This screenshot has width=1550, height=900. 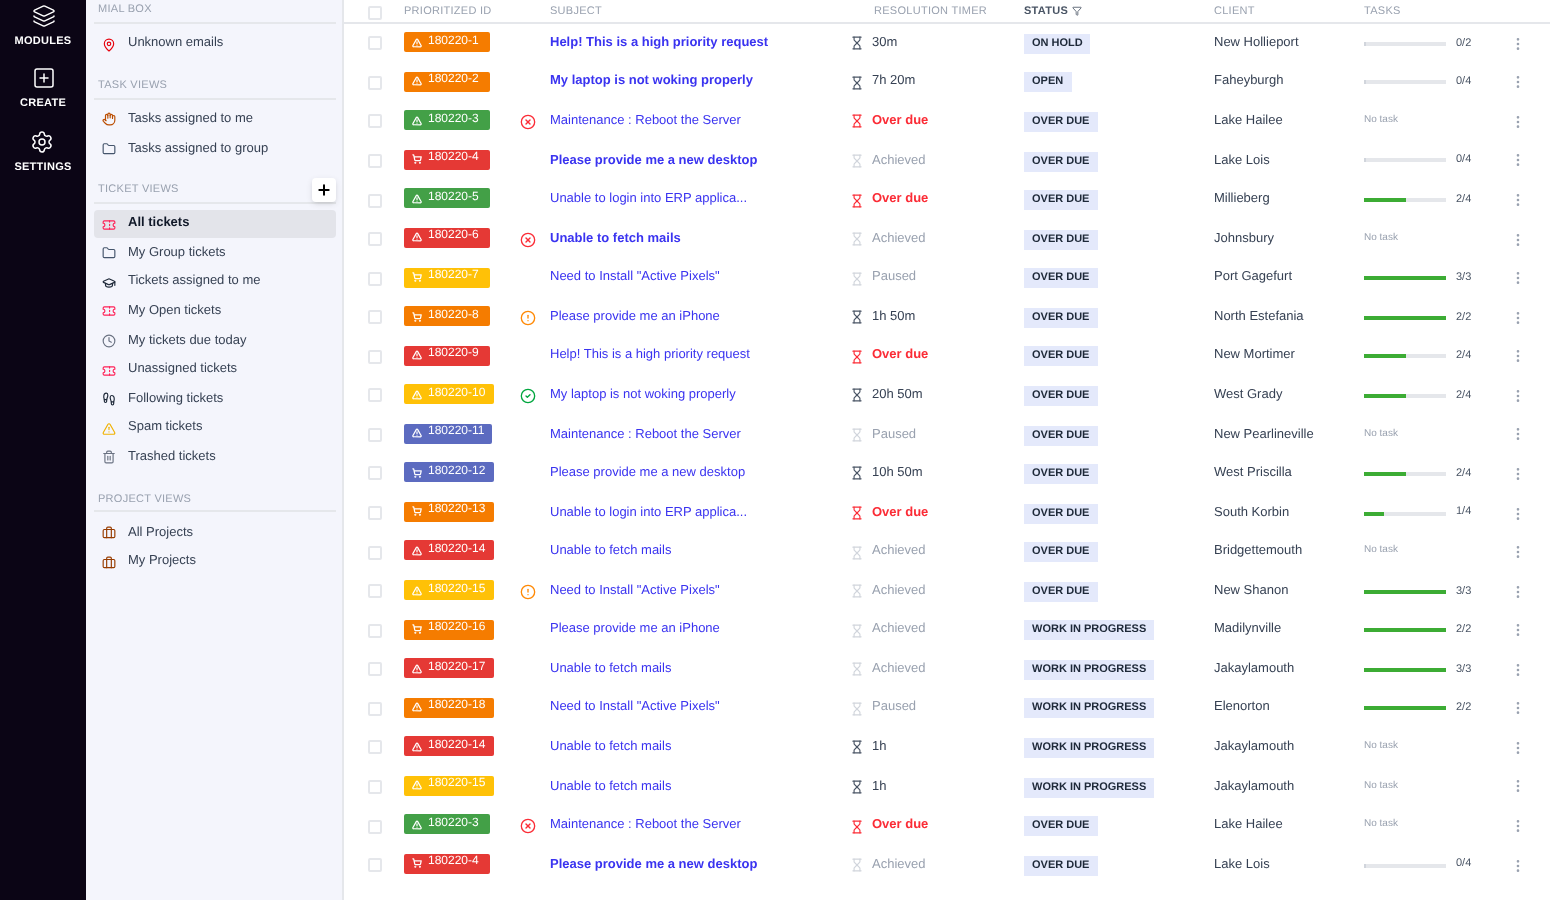 What do you see at coordinates (43, 16) in the screenshot?
I see `layers-icon` at bounding box center [43, 16].